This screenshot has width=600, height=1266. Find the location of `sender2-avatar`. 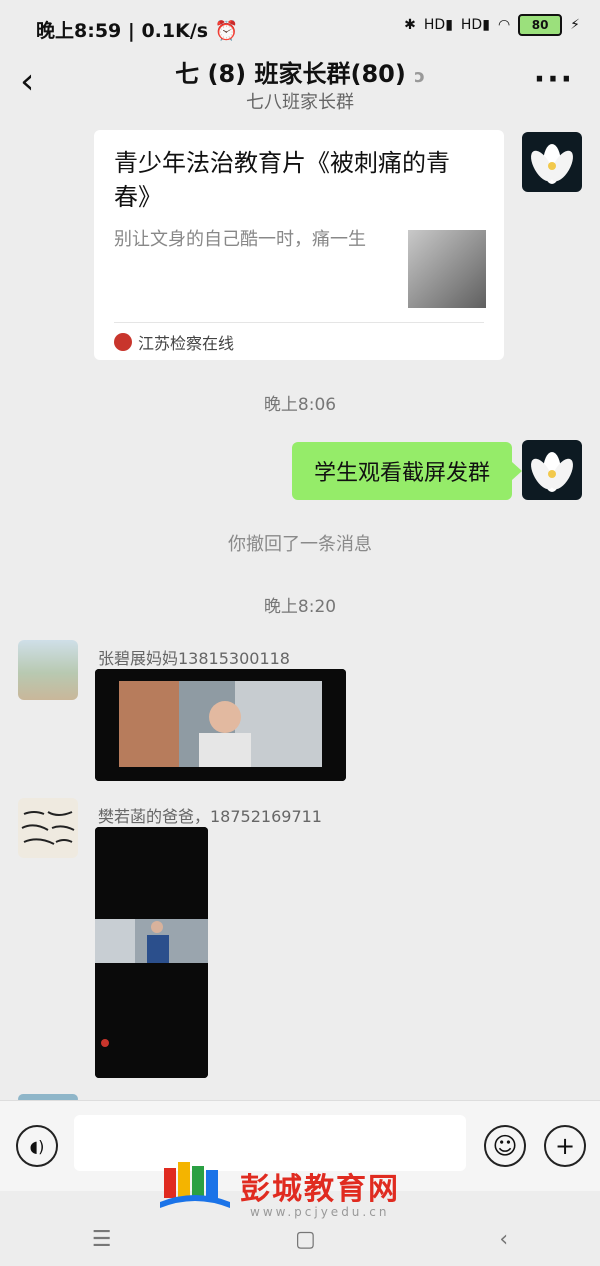

sender2-avatar is located at coordinates (48, 828).